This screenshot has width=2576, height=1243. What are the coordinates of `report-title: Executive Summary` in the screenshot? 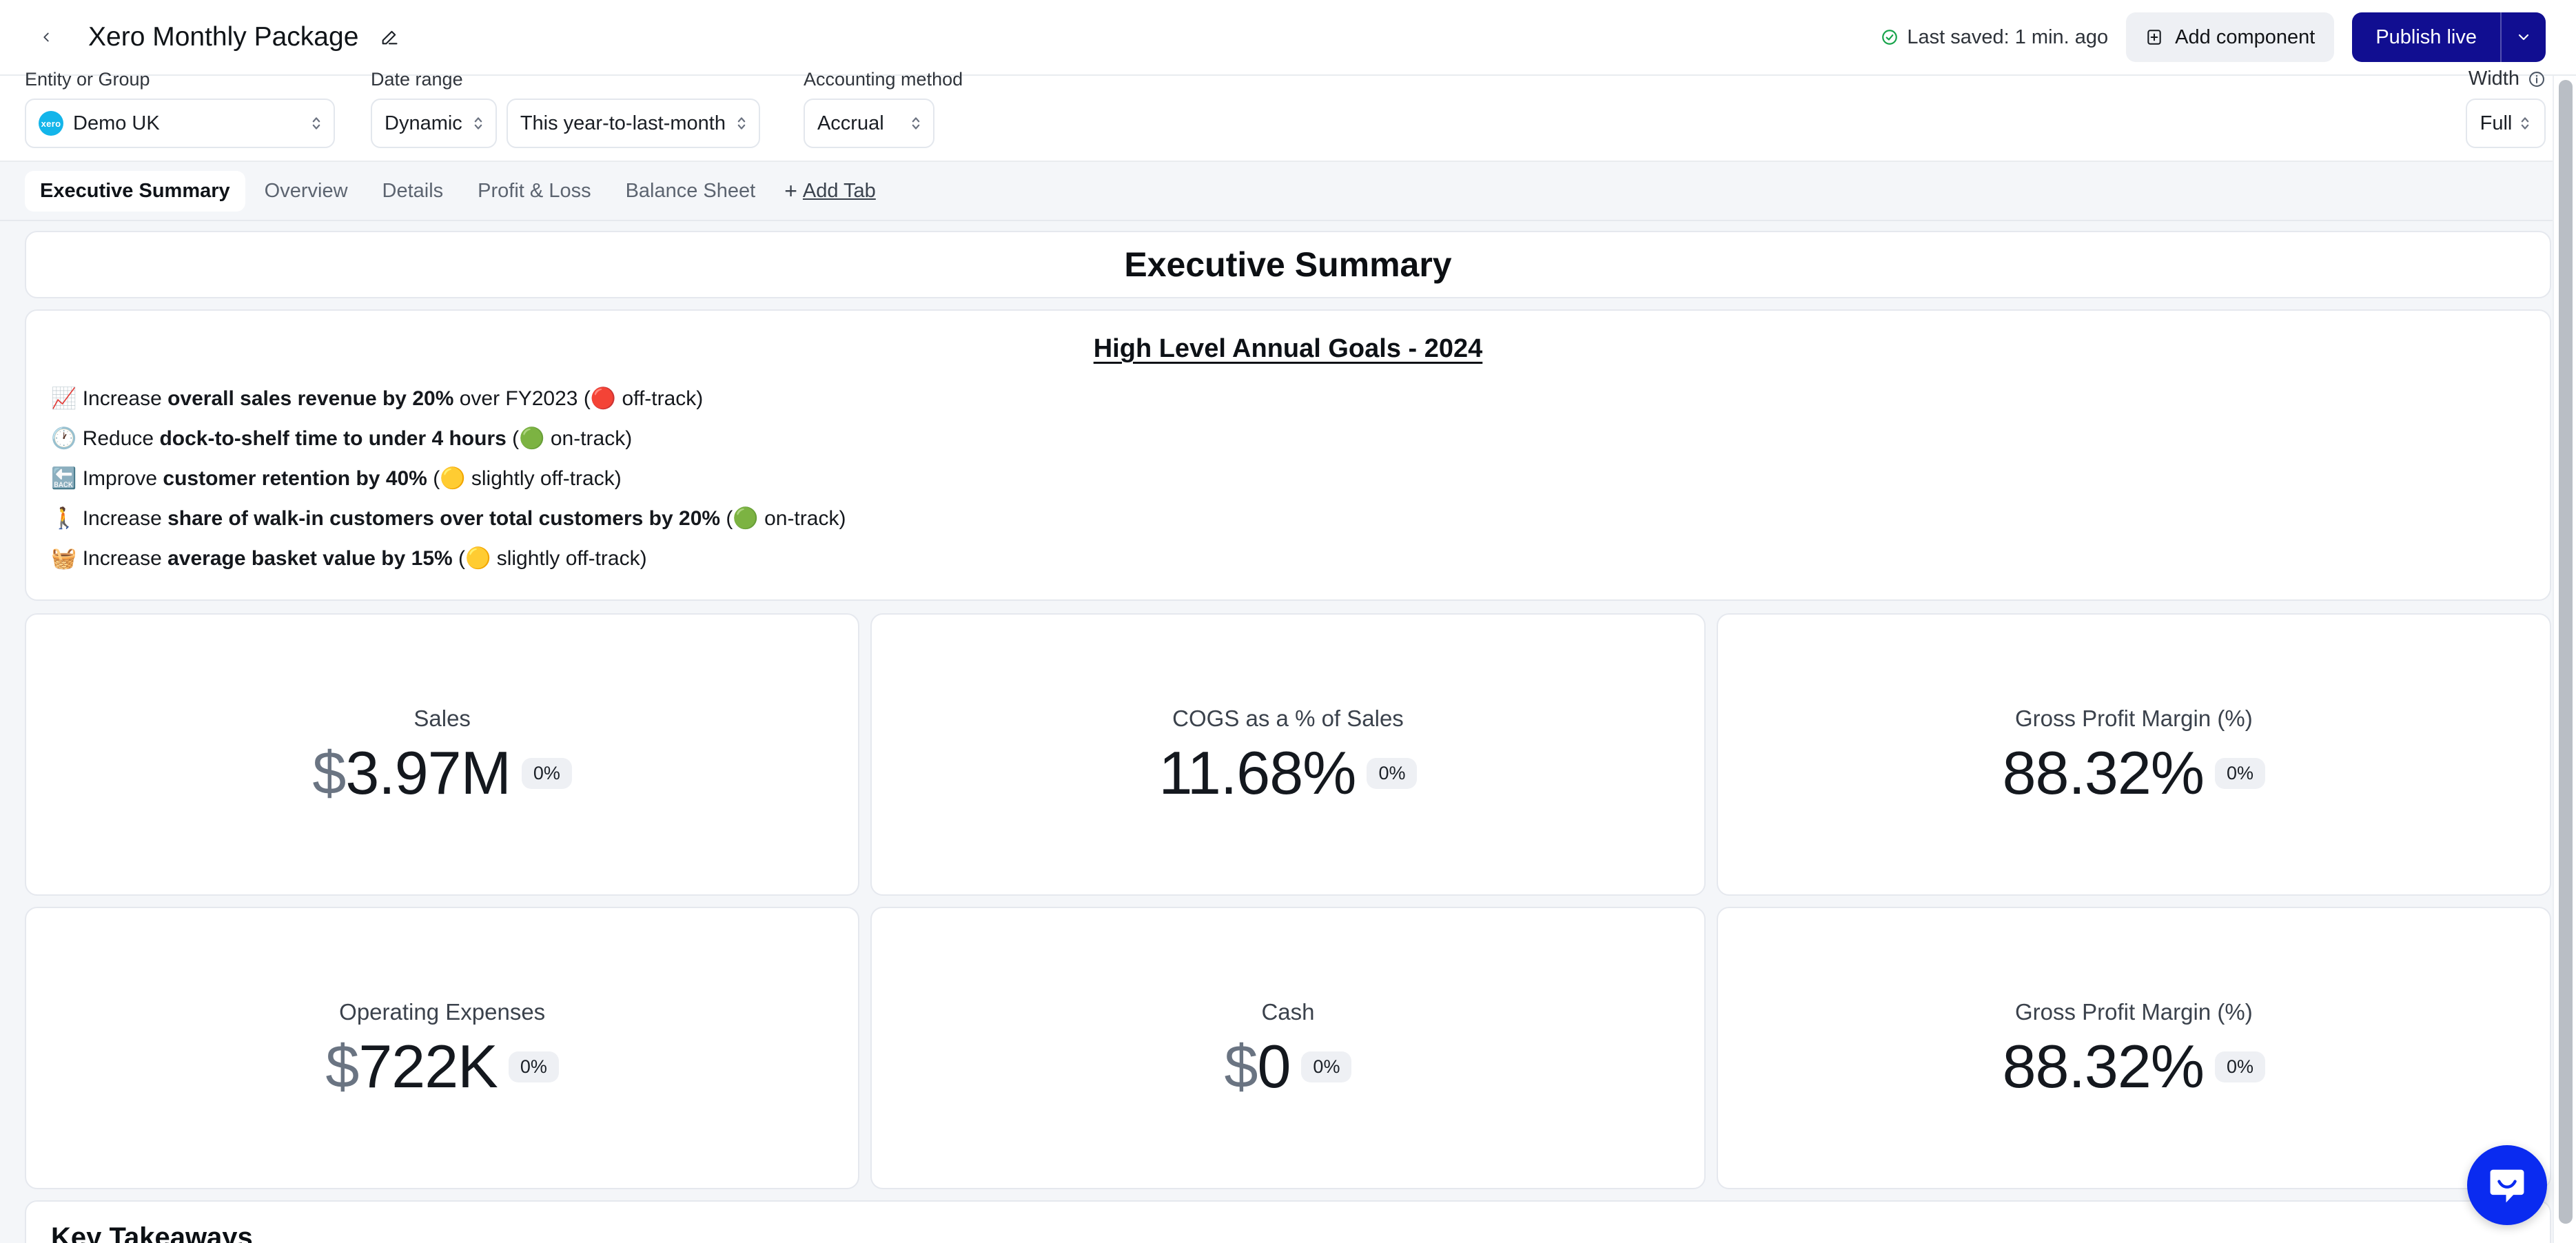 It's located at (1288, 264).